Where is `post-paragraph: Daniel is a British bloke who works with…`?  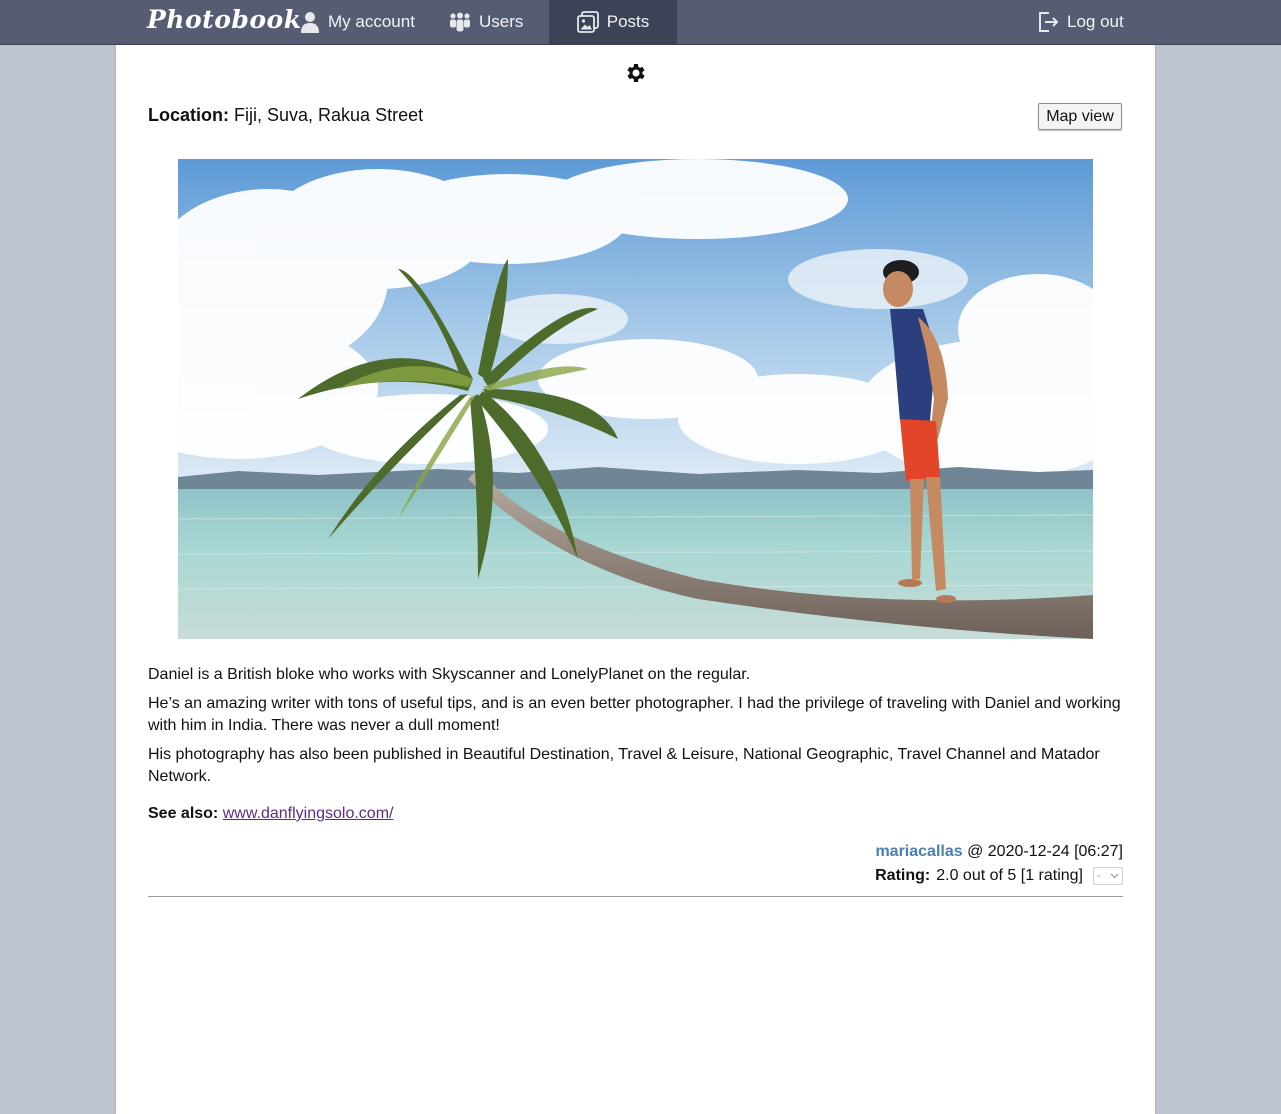
post-paragraph: Daniel is a British bloke who works with… is located at coordinates (449, 674).